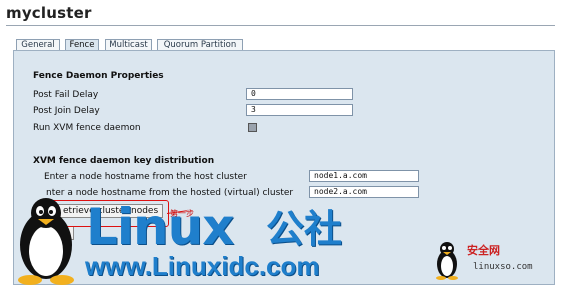 The width and height of the screenshot is (561, 285). Describe the element at coordinates (82, 44) in the screenshot. I see `tab-fence: Fence` at that location.